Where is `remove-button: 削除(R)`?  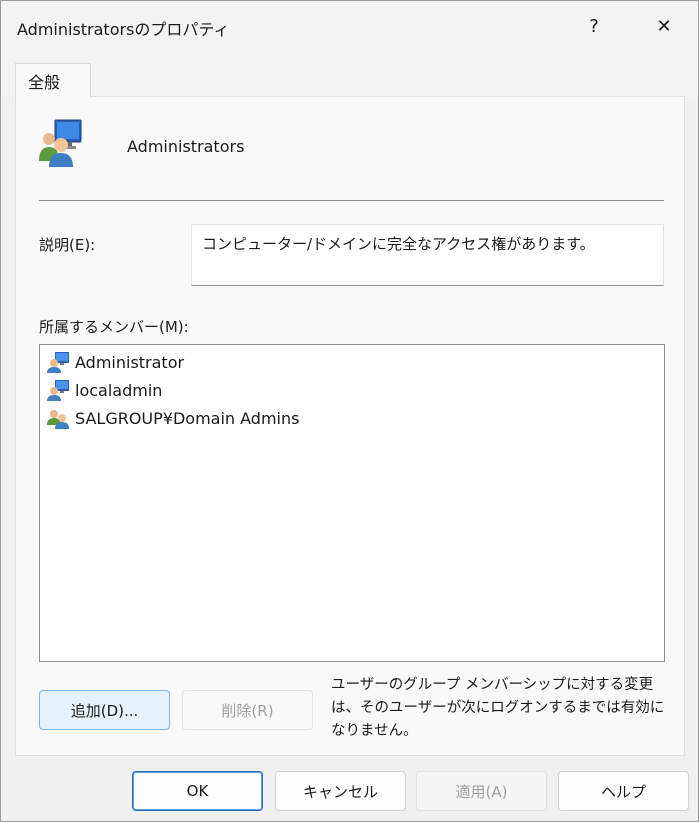
remove-button: 削除(R) is located at coordinates (247, 710).